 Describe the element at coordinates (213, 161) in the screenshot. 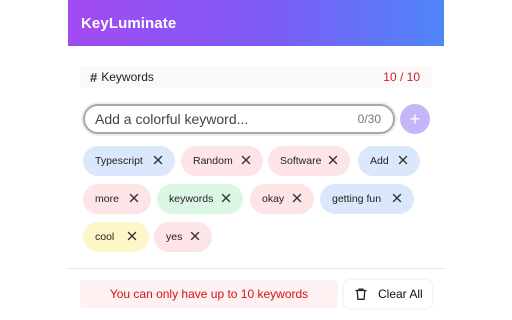

I see `keyword-tag-label: Random` at that location.